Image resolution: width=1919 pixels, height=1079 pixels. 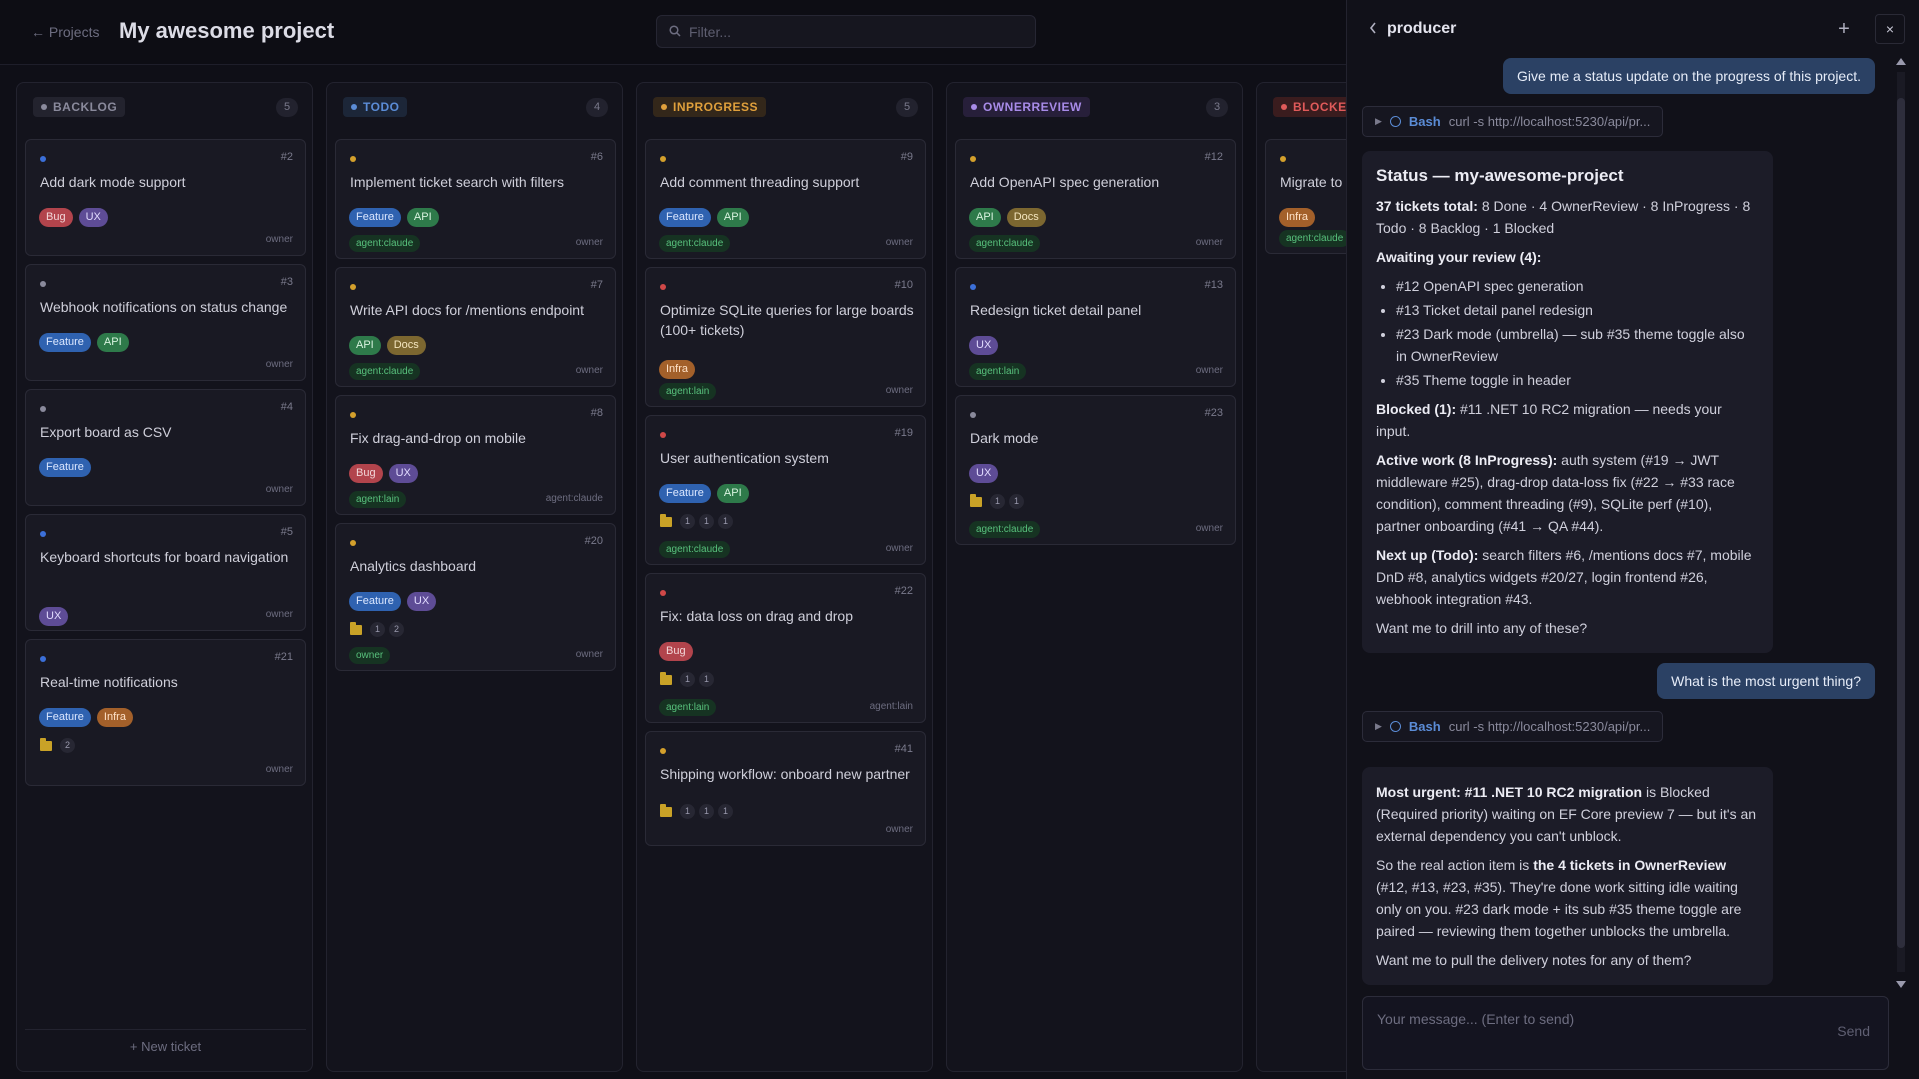 What do you see at coordinates (1901, 61) in the screenshot?
I see `scroll-up-arrow-icon` at bounding box center [1901, 61].